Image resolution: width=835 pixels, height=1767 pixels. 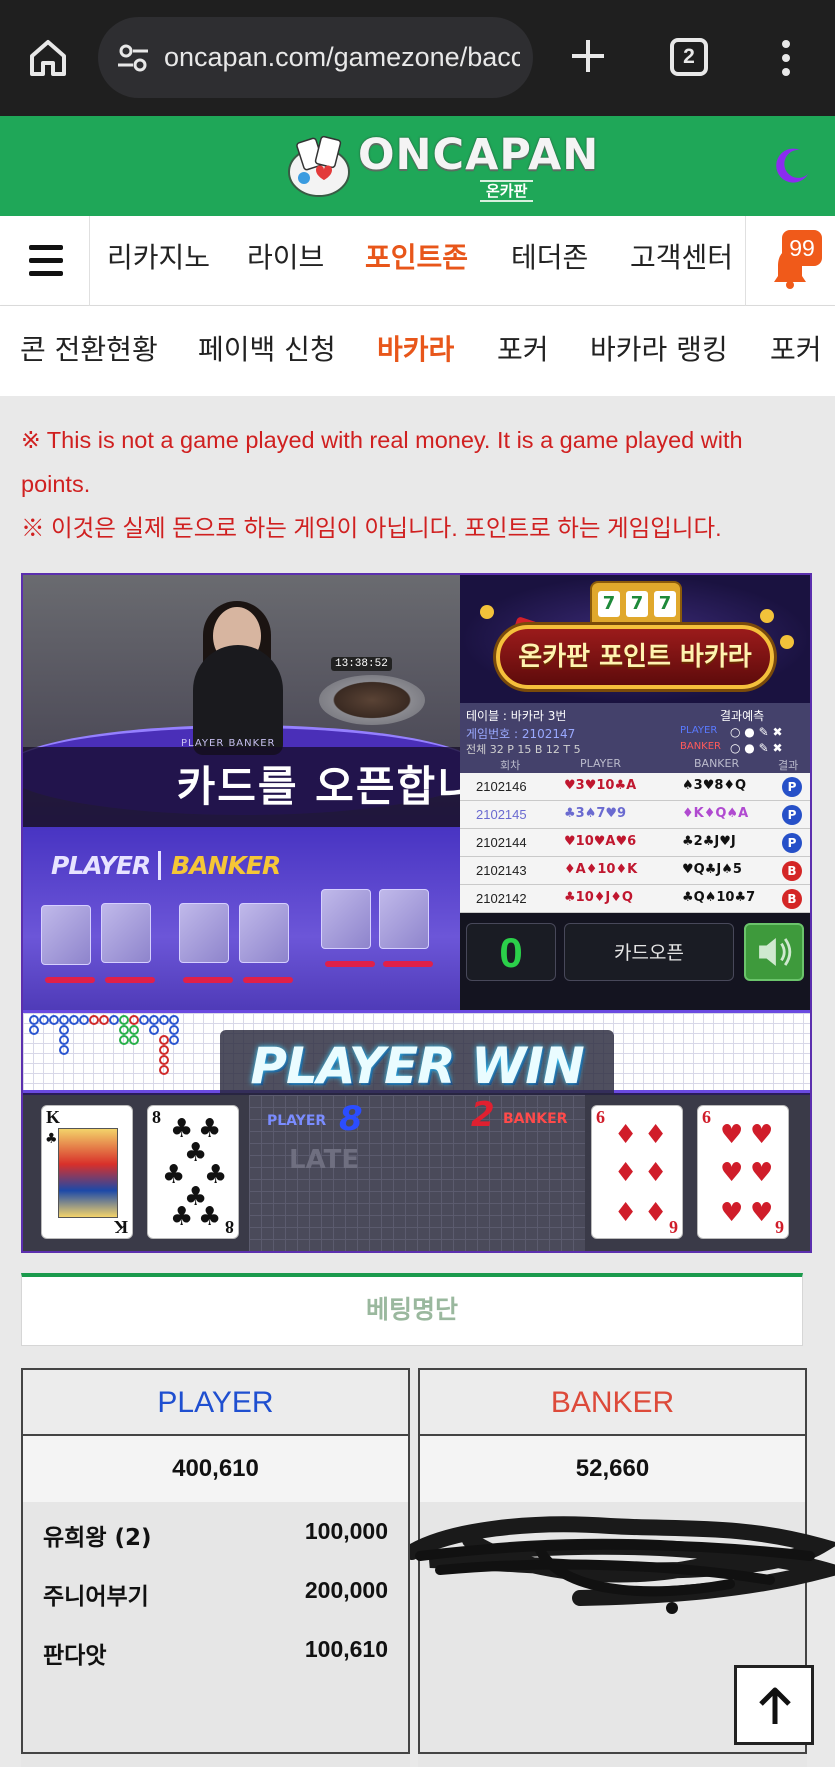 I want to click on table-banker-label: BANKER, so click(x=219, y=865).